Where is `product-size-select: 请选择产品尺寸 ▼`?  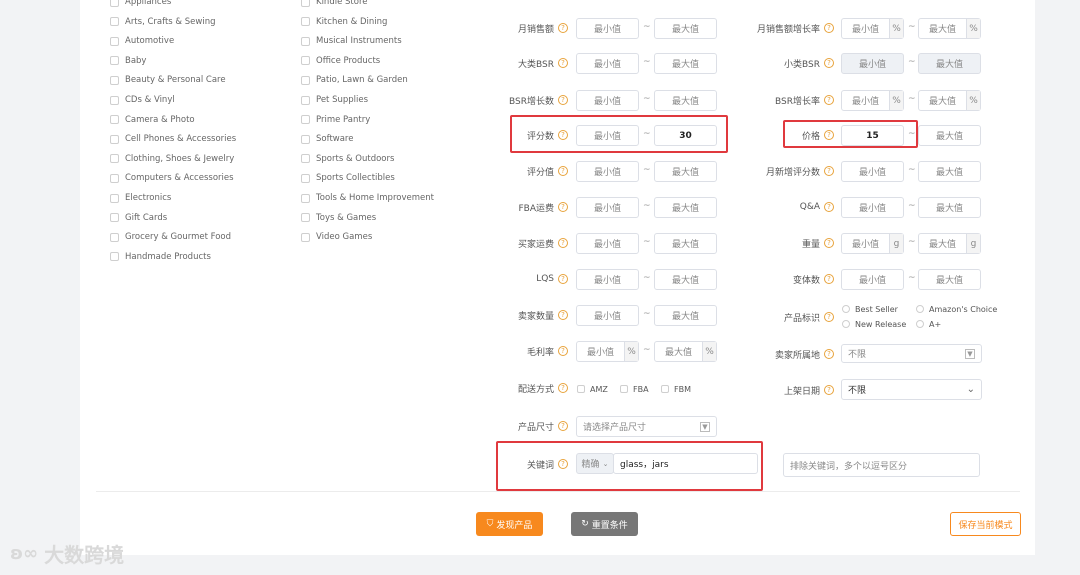 product-size-select: 请选择产品尺寸 ▼ is located at coordinates (646, 426).